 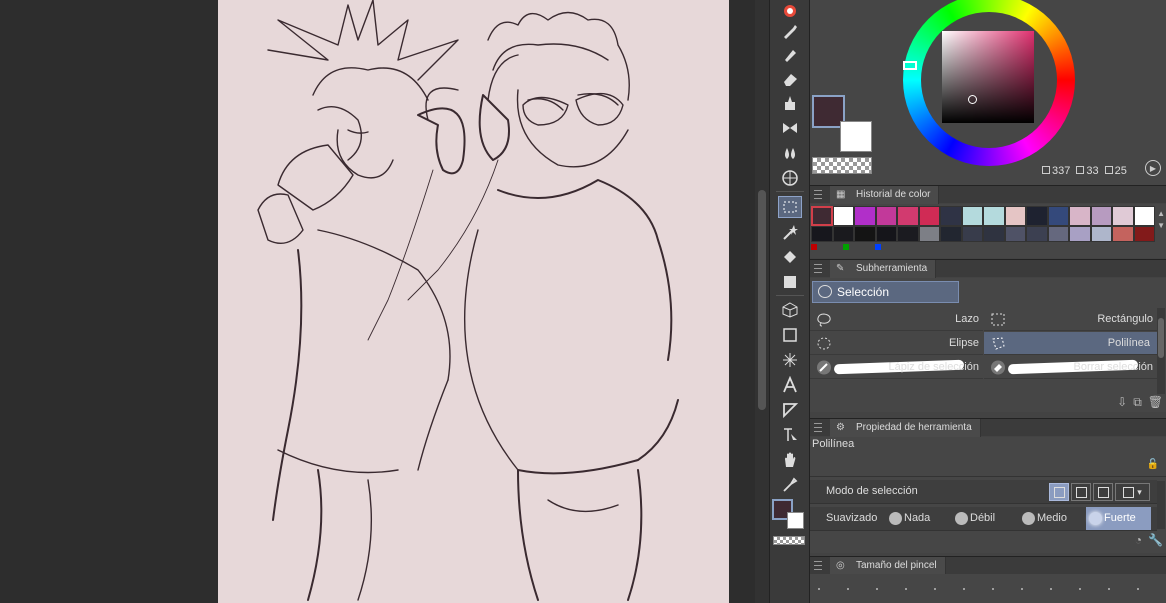 I want to click on subtool-selection-pen: Lápiz de selección, so click(x=896, y=367).